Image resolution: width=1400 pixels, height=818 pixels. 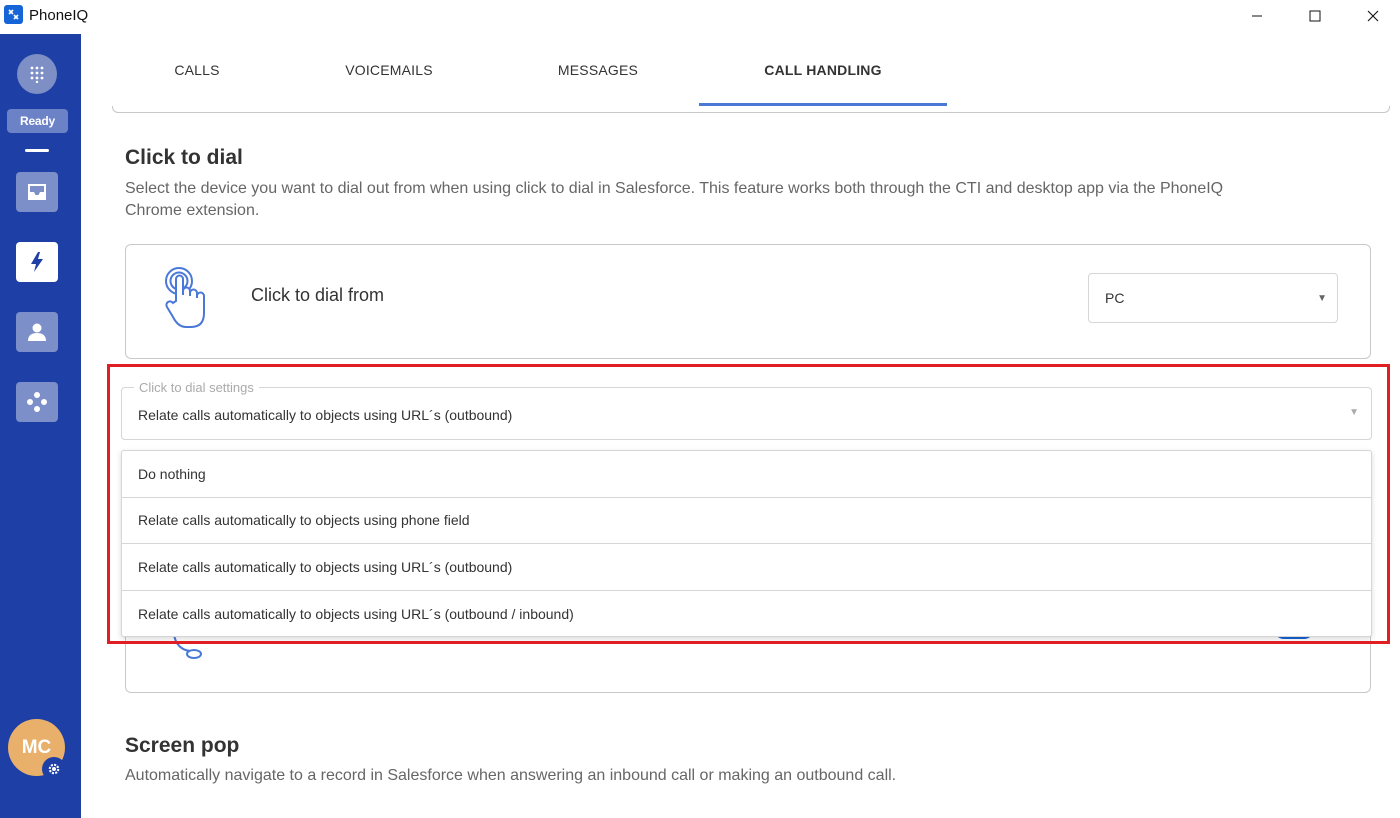 What do you see at coordinates (40, 426) in the screenshot?
I see `sidebar: Ready` at bounding box center [40, 426].